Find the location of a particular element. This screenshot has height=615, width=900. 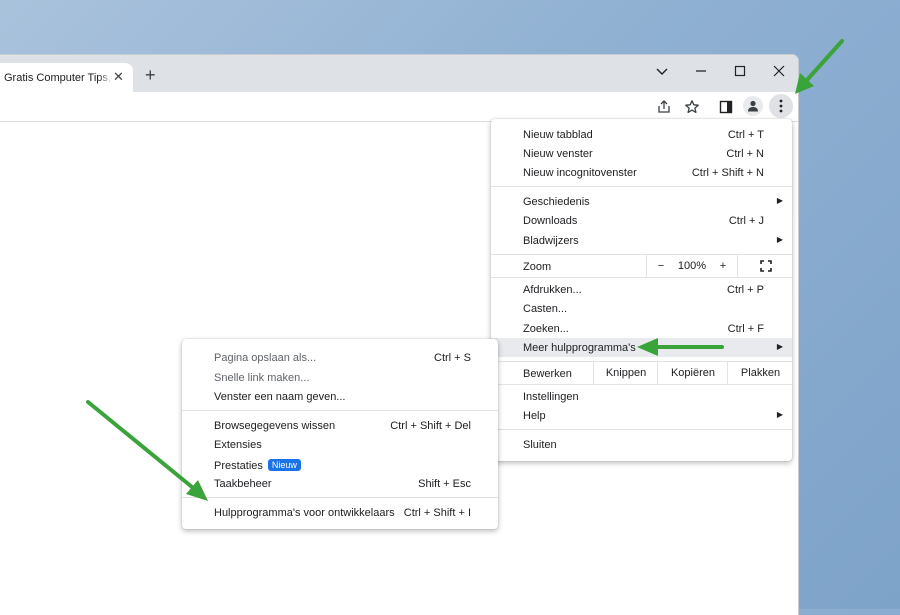

browser-menu-kebab-icon is located at coordinates (781, 106).